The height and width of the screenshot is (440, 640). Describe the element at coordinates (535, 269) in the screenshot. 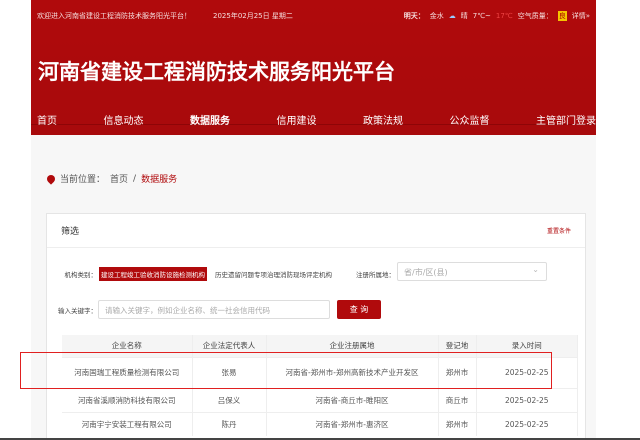

I see `chevron-down-icon: ⌄` at that location.